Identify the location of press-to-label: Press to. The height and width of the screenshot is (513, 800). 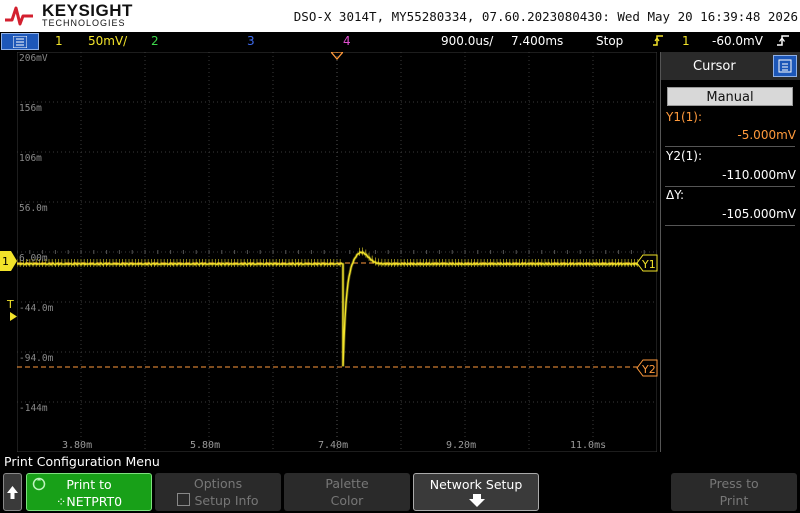
(734, 483).